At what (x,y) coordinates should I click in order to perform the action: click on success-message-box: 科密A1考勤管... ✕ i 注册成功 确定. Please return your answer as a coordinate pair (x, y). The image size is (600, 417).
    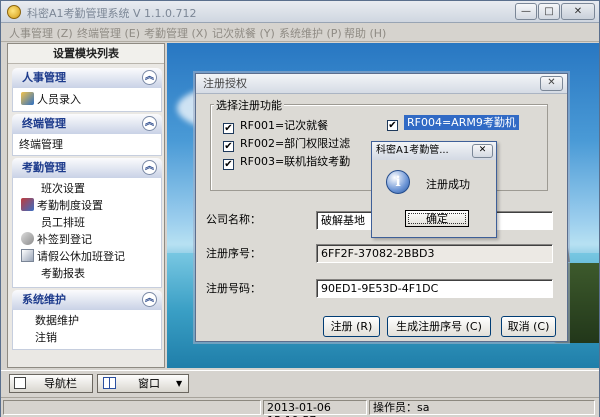
    Looking at the image, I should click on (434, 189).